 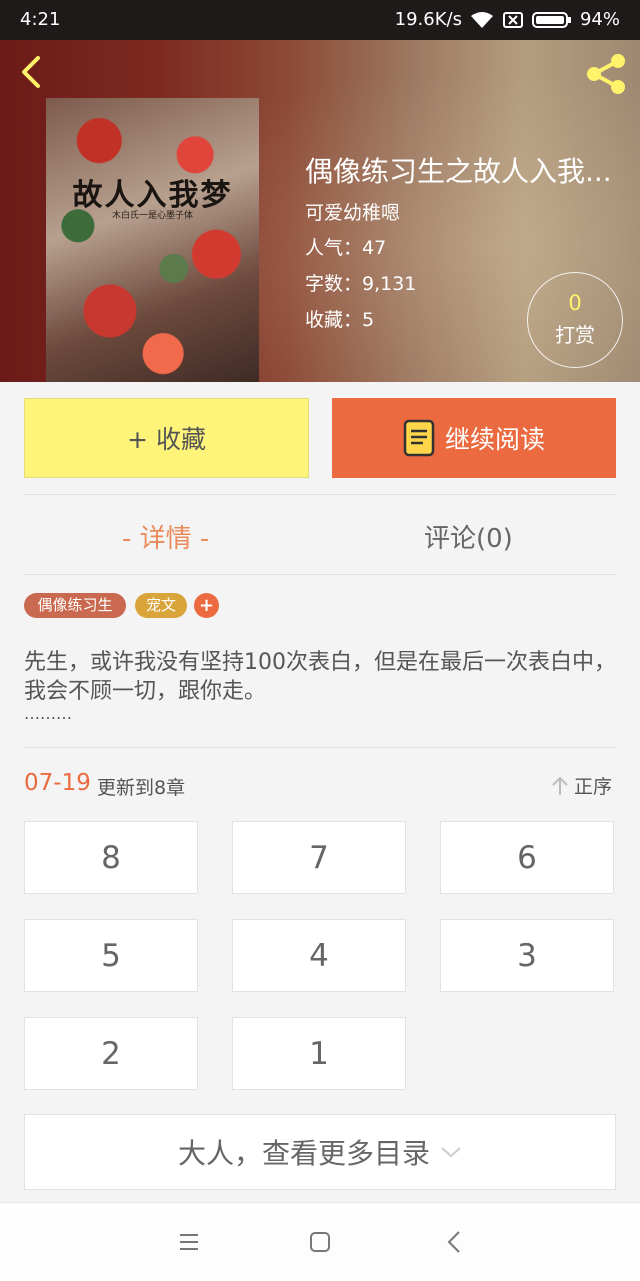 I want to click on share-icon, so click(x=606, y=74).